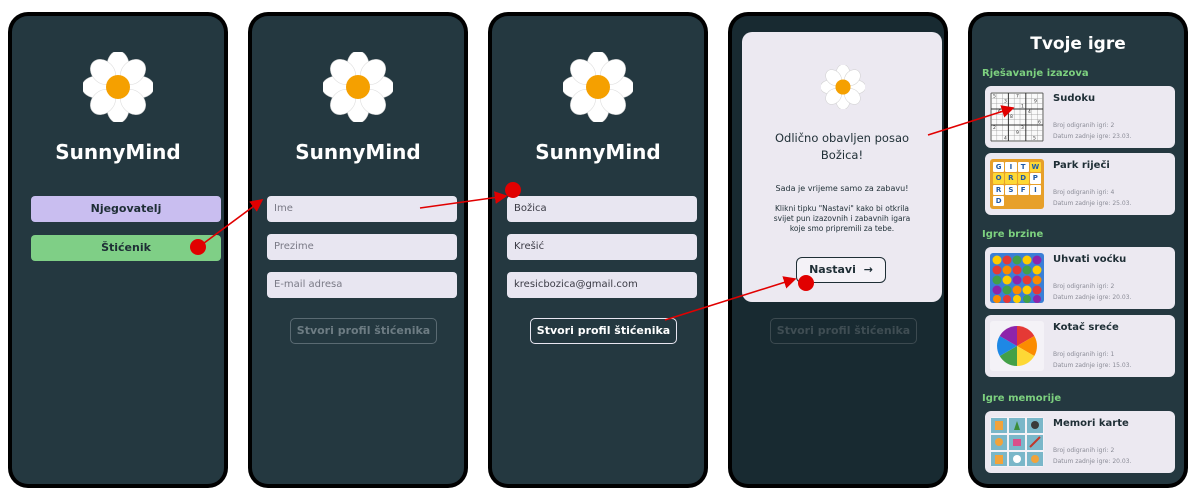  Describe the element at coordinates (602, 209) in the screenshot. I see `first-name-field: Božica` at that location.